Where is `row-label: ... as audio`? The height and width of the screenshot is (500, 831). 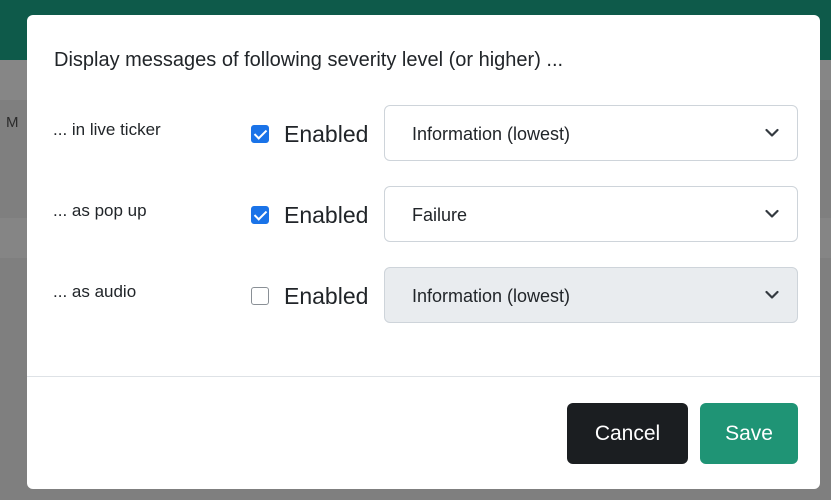 row-label: ... as audio is located at coordinates (95, 291).